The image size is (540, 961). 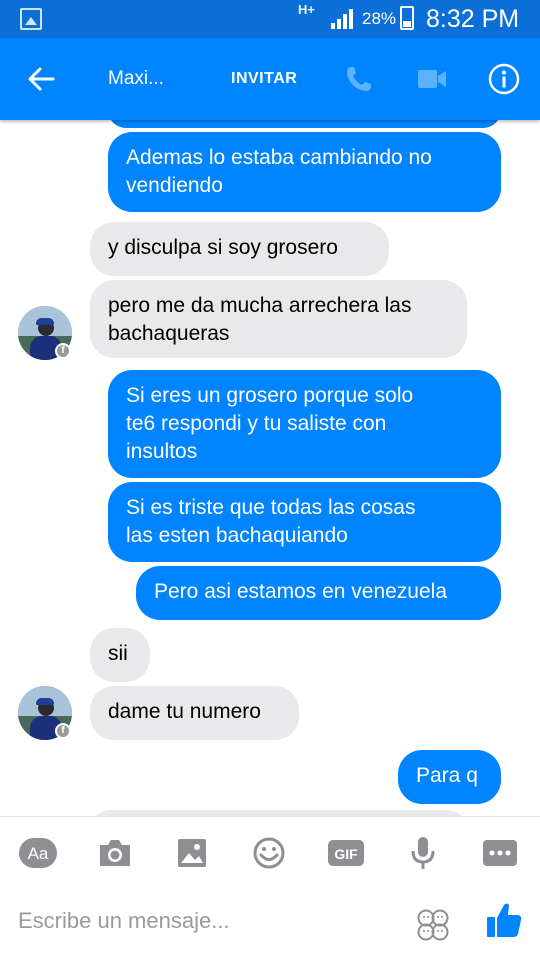 What do you see at coordinates (504, 79) in the screenshot?
I see `info-icon` at bounding box center [504, 79].